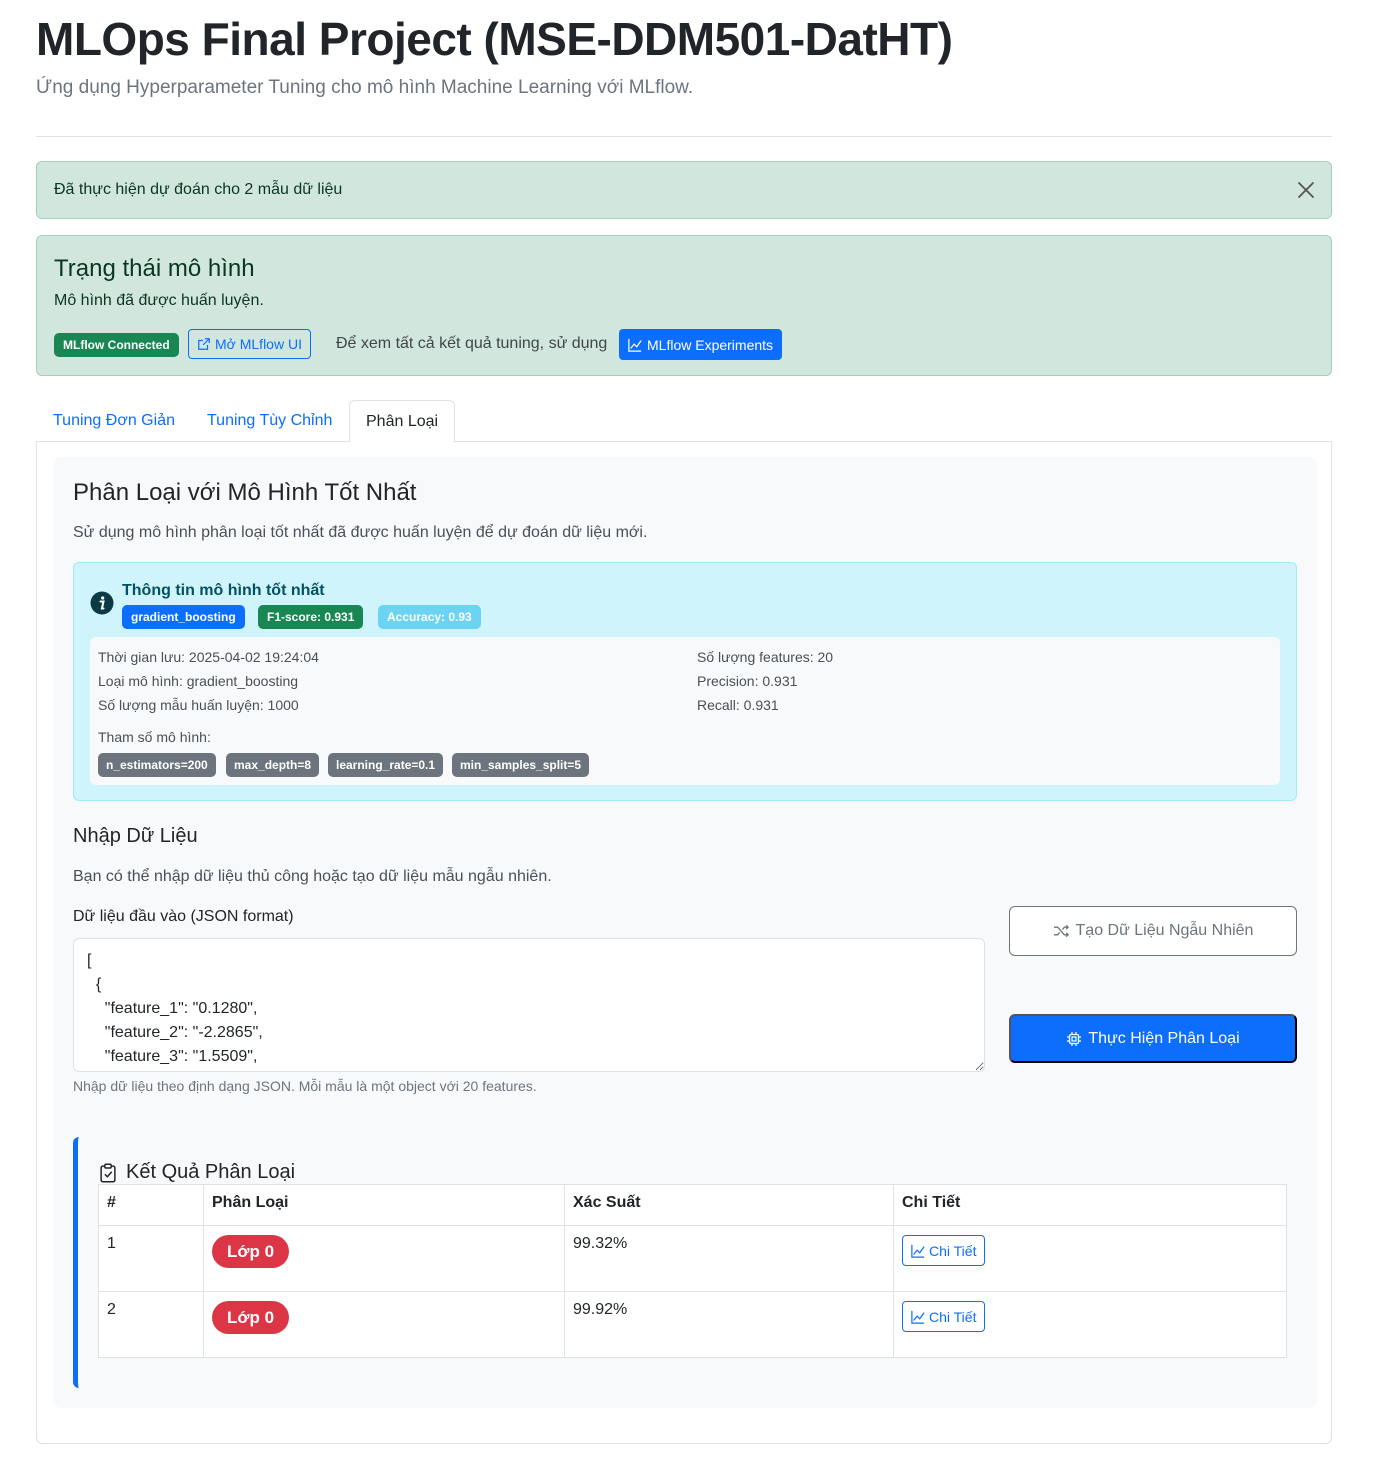 Image resolution: width=1392 pixels, height=1474 pixels. What do you see at coordinates (198, 681) in the screenshot?
I see `model-type: Loại mô hình: gradient_boosting` at bounding box center [198, 681].